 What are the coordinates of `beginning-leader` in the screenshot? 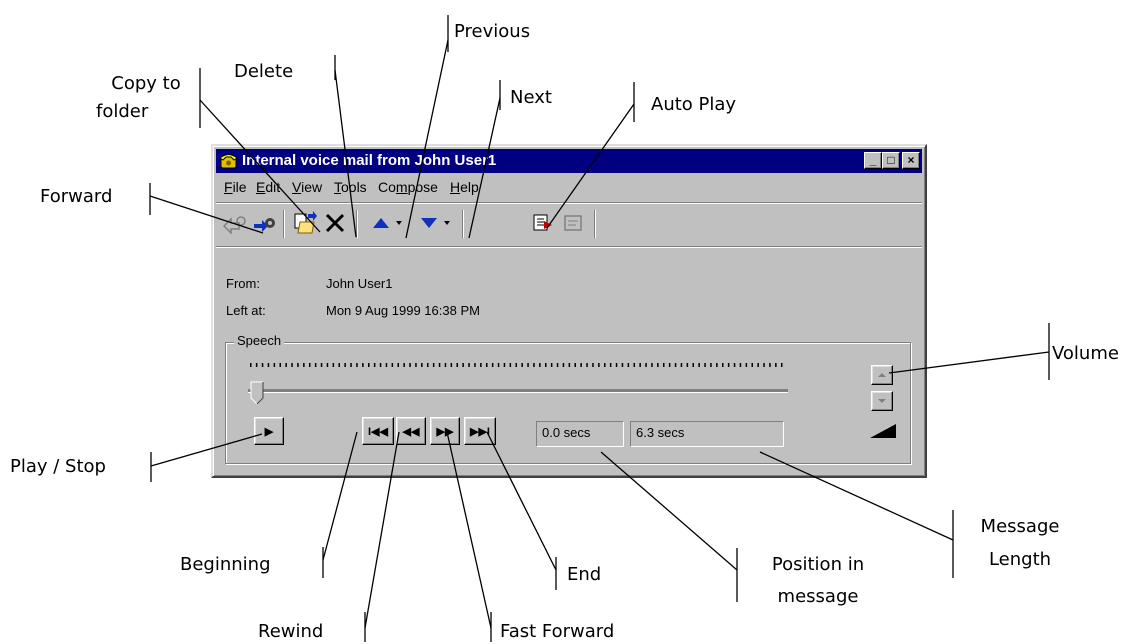 It's located at (340, 496).